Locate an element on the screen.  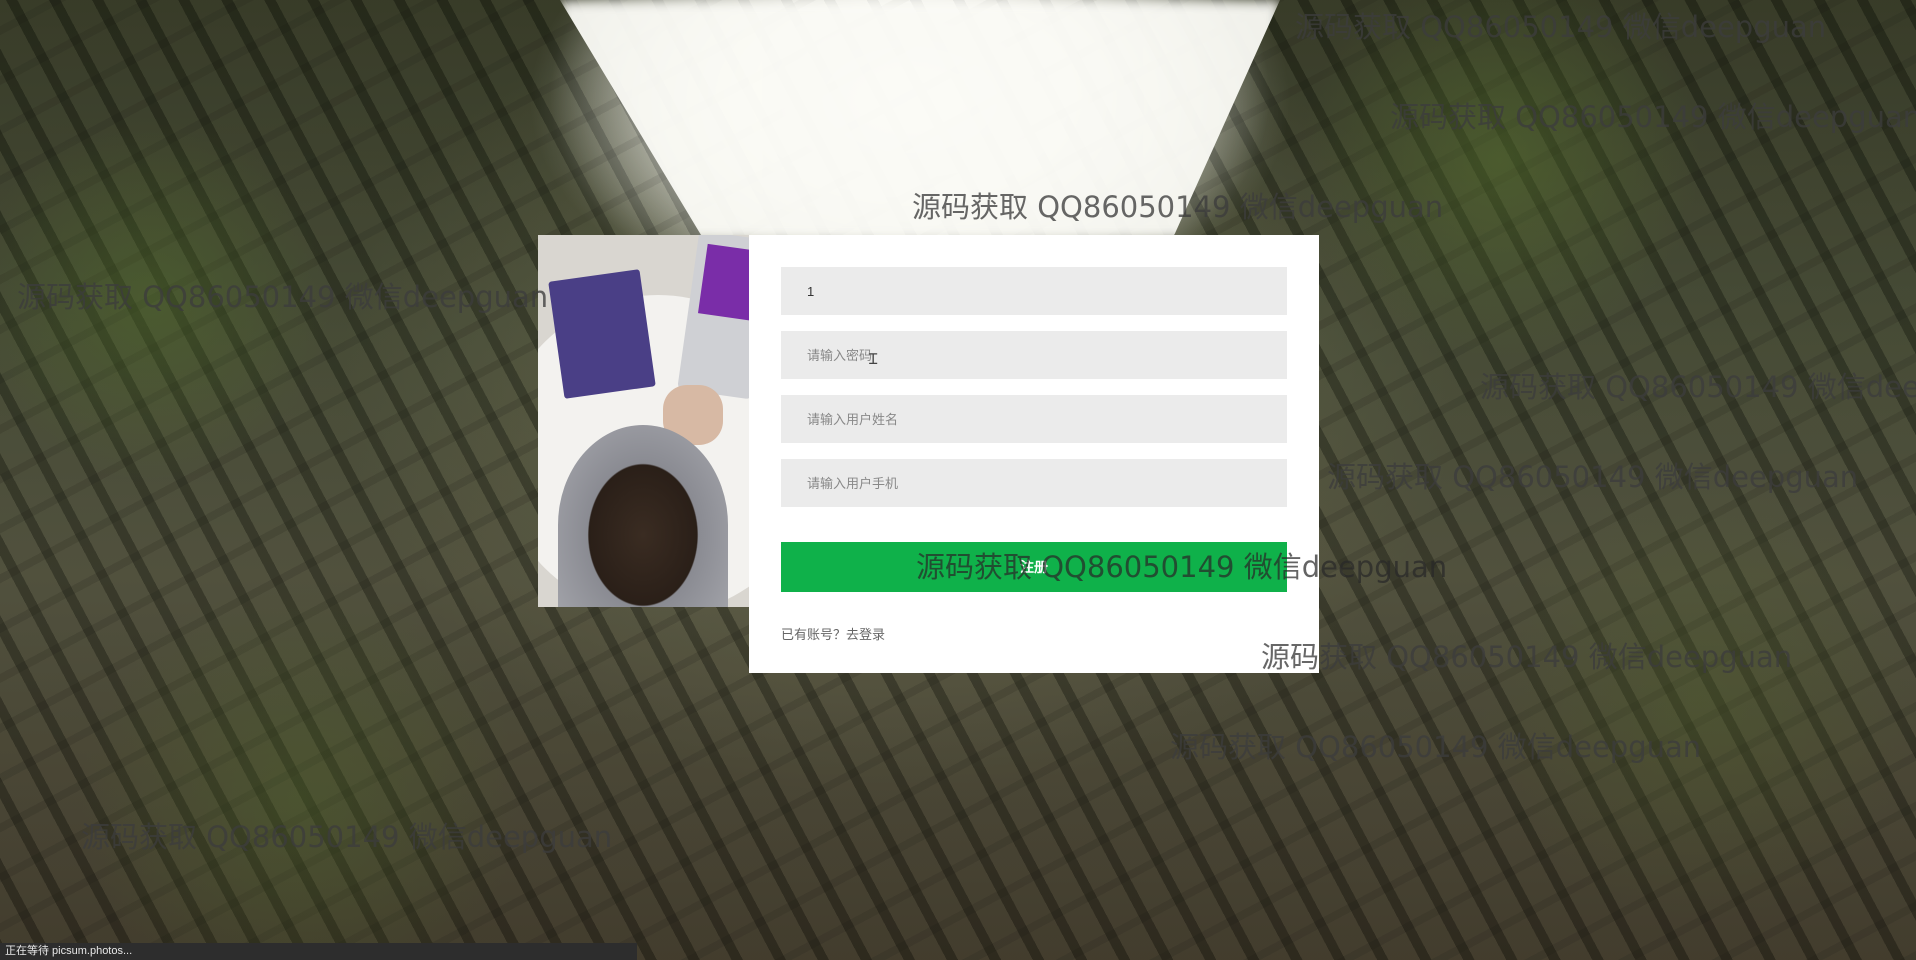
phone-input is located at coordinates (1034, 483).